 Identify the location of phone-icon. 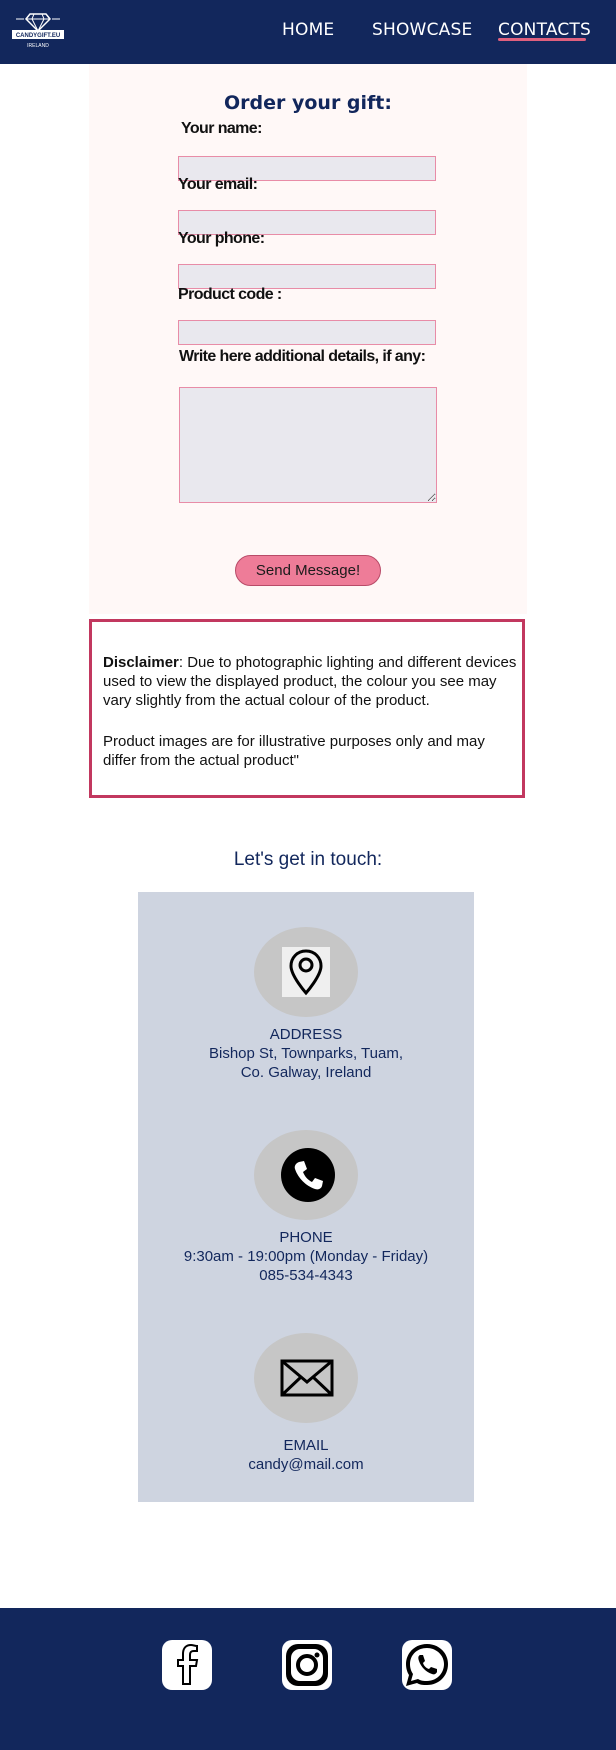
(308, 1175).